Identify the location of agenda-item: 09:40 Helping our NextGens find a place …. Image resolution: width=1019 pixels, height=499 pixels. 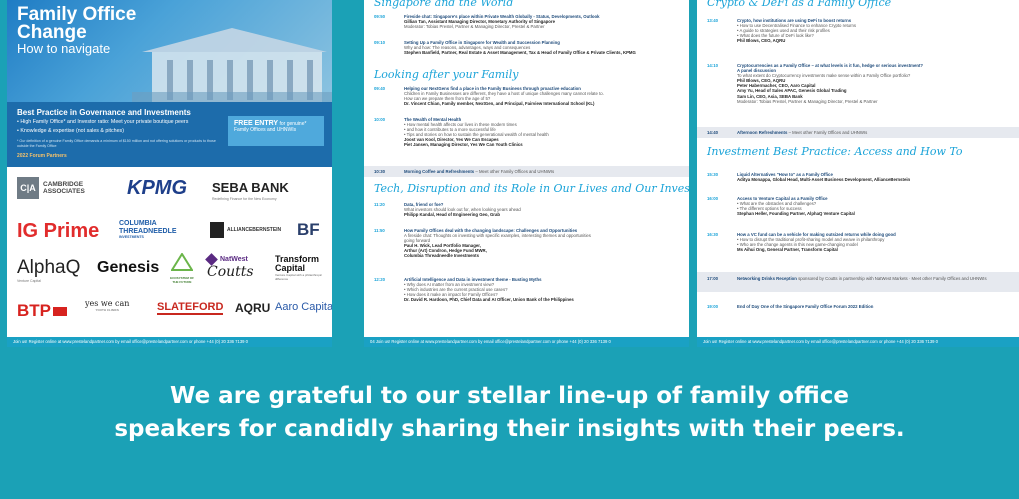
(489, 96).